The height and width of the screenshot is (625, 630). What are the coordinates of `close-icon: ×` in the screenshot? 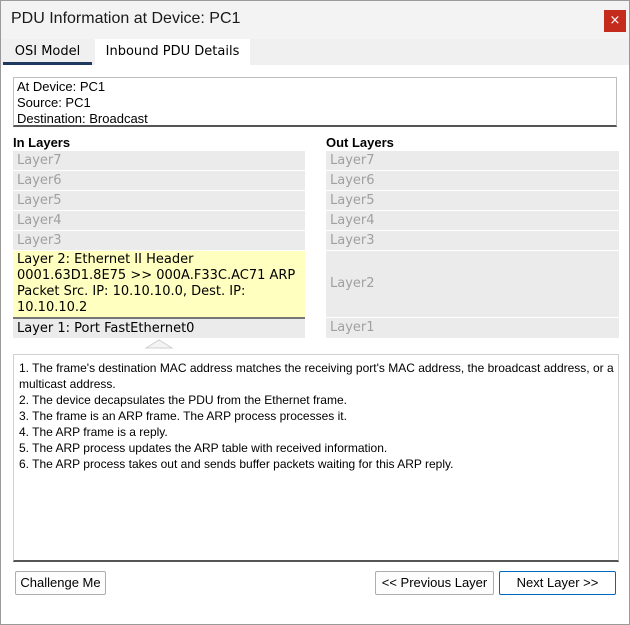 It's located at (615, 20).